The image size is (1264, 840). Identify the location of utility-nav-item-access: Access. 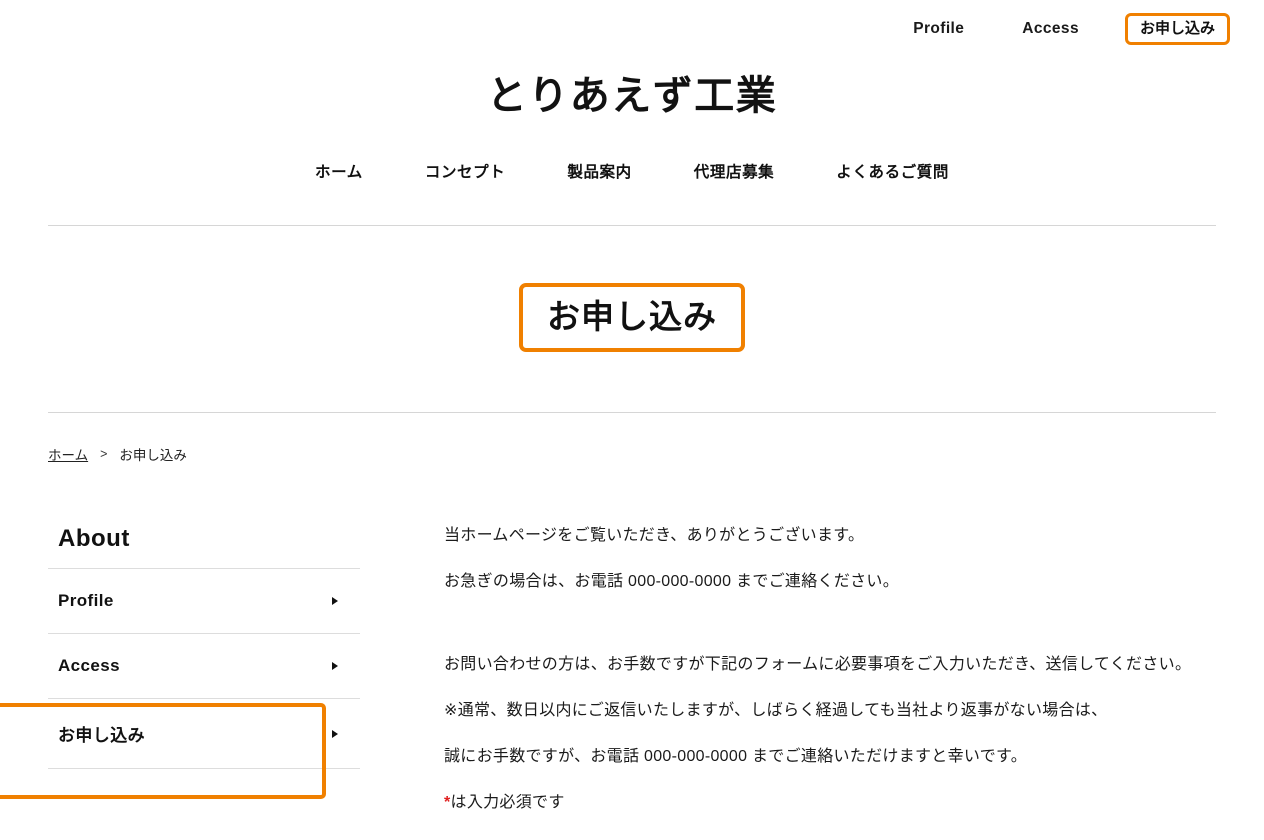
(1050, 29).